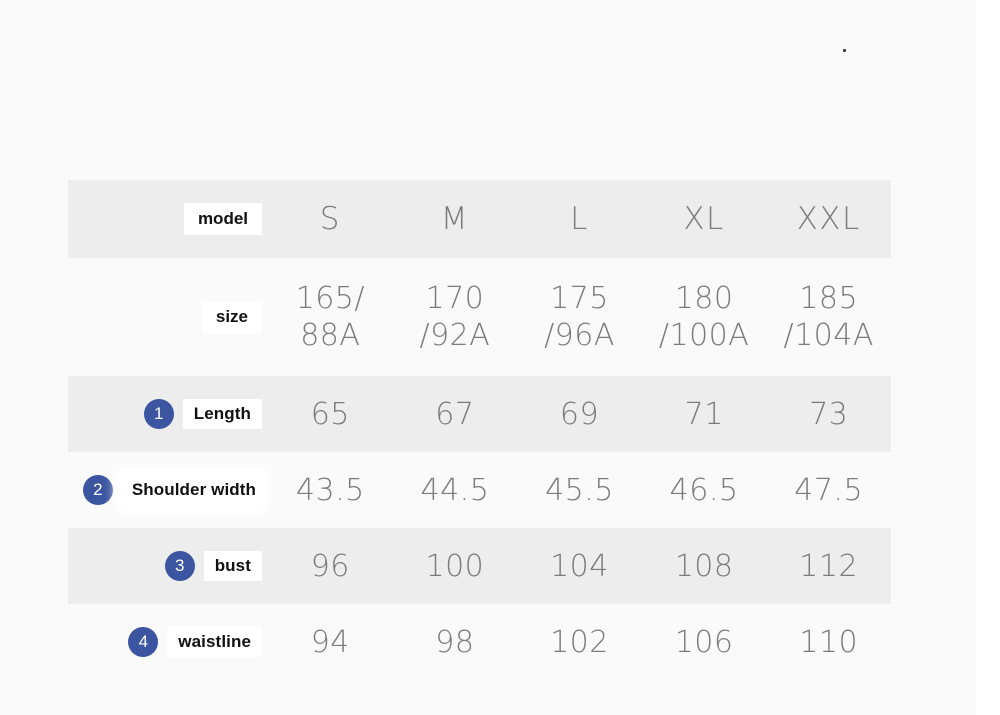 Image resolution: width=1000 pixels, height=715 pixels. I want to click on size-value-s: 165/ 88A, so click(330, 317).